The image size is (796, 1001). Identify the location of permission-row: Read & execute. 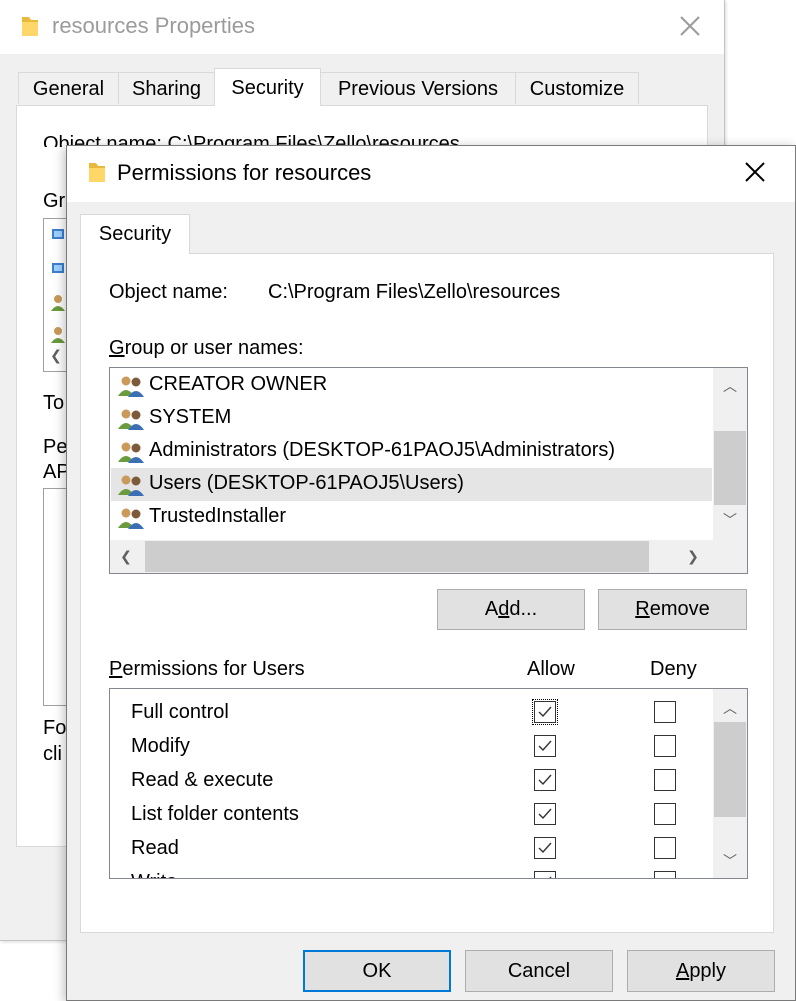
(410, 780).